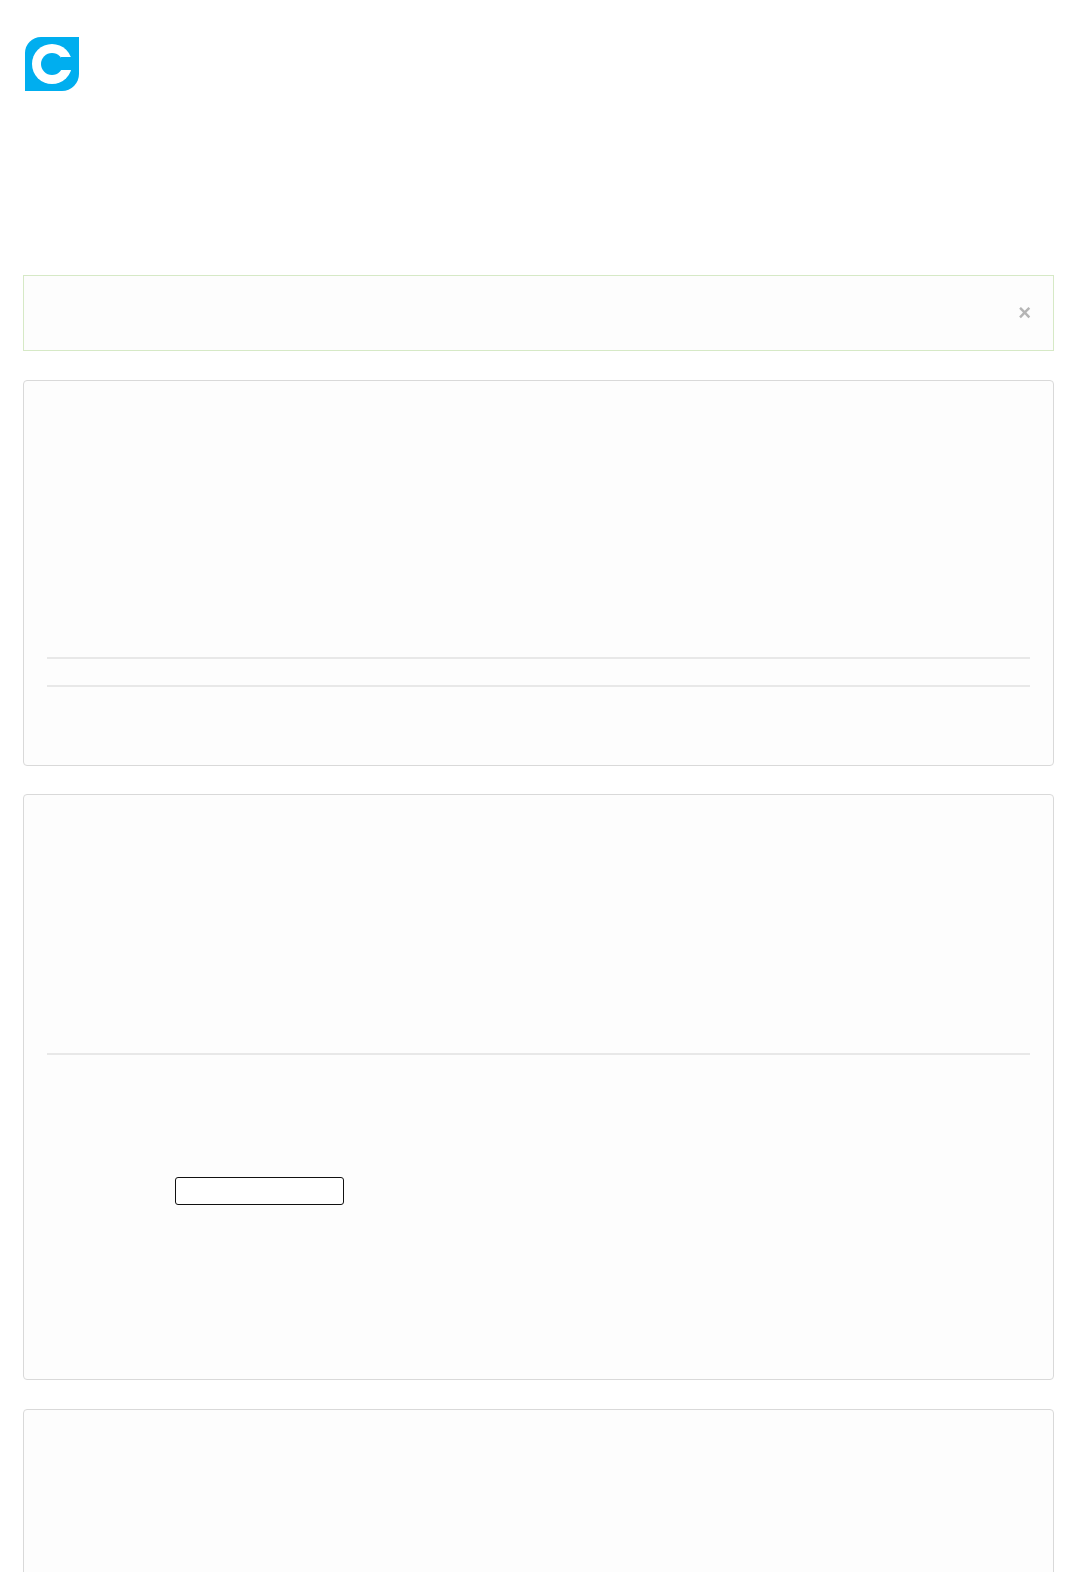 The width and height of the screenshot is (1079, 1572). Describe the element at coordinates (52, 64) in the screenshot. I see `logo-icon` at that location.